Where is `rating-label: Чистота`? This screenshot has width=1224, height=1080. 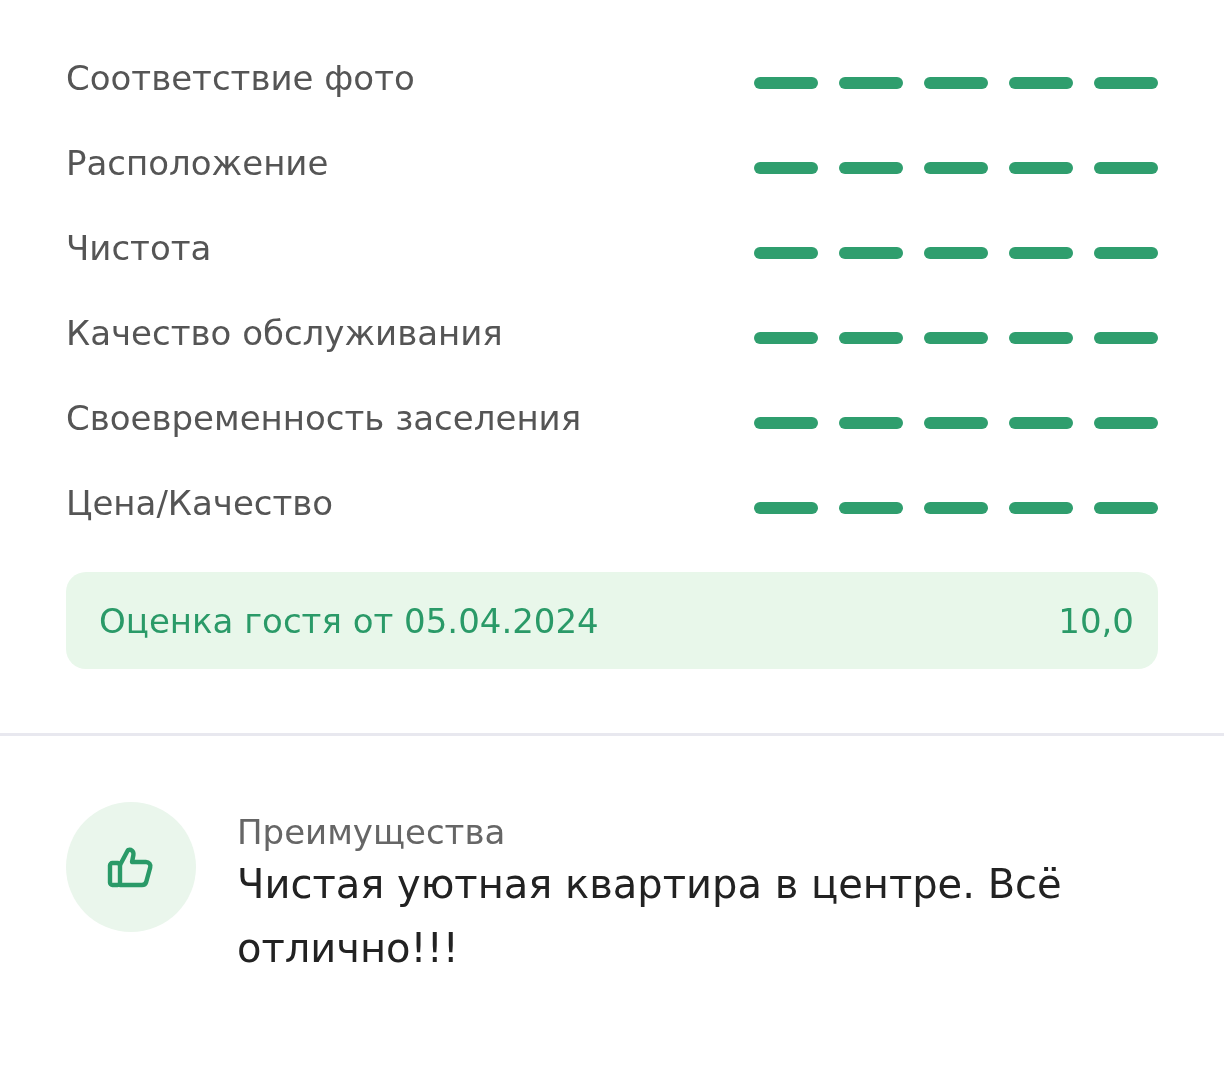 rating-label: Чистота is located at coordinates (139, 247).